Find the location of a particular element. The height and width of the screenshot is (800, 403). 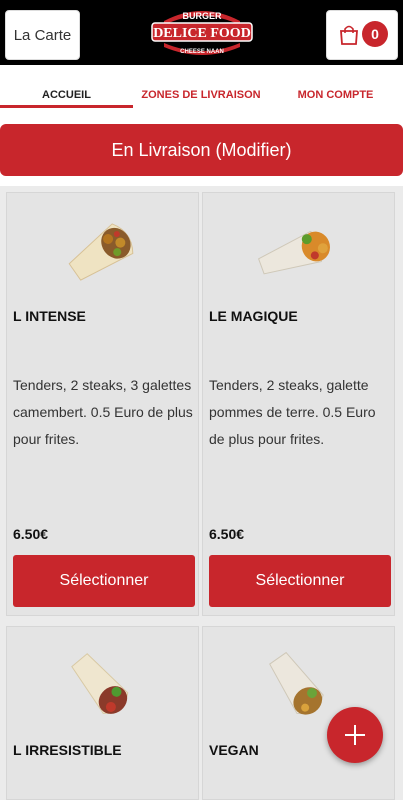

delivery-mode-button: En Livraison (Modifier) is located at coordinates (201, 150).